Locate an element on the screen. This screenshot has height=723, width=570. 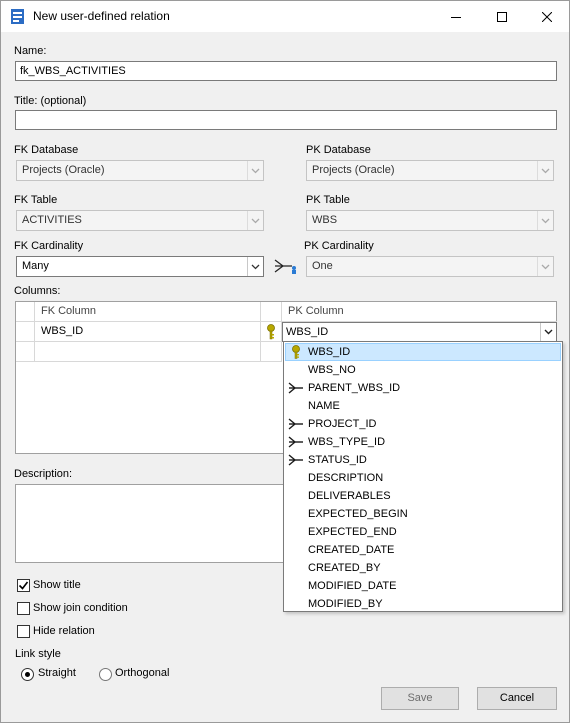
show-title-checkbox is located at coordinates (23, 585).